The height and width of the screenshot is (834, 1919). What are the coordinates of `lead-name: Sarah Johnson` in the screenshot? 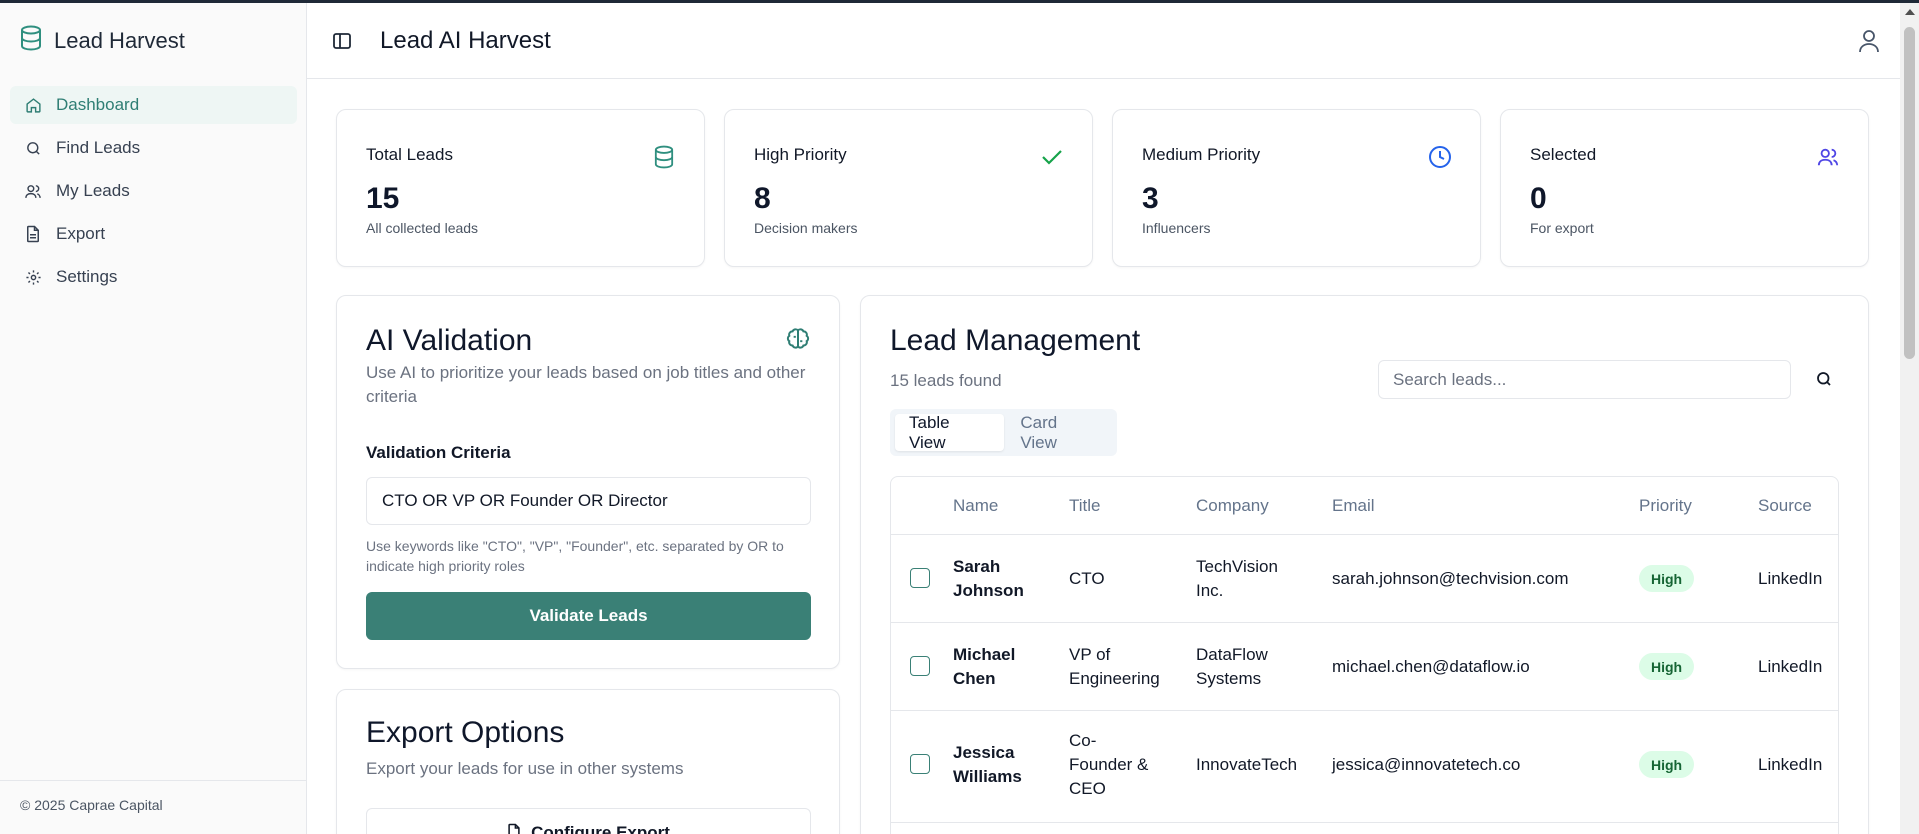 It's located at (988, 578).